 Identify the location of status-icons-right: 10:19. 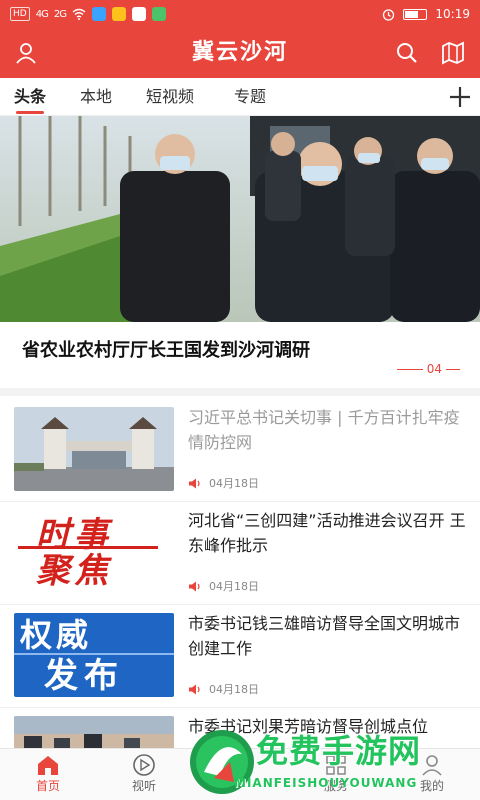
(426, 14).